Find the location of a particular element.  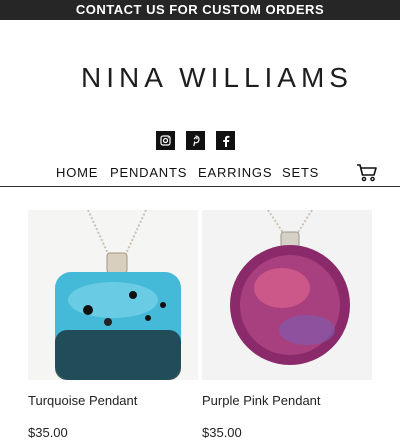

nav-sets: SETS is located at coordinates (300, 172).